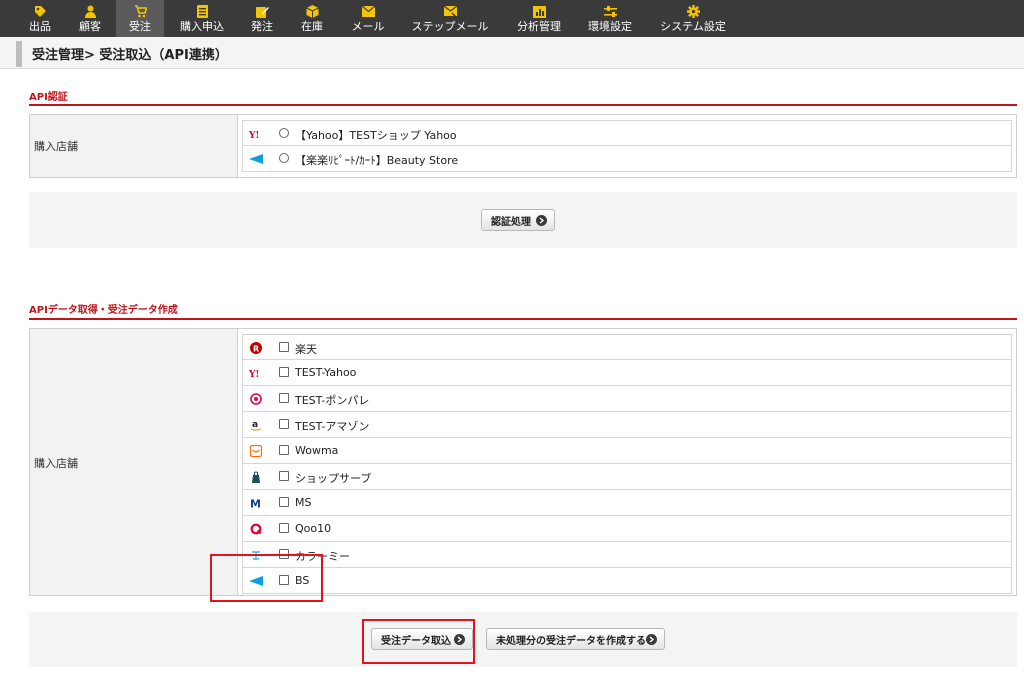  Describe the element at coordinates (134, 146) in the screenshot. I see `api-auth-label-cell: 購入店舗` at that location.